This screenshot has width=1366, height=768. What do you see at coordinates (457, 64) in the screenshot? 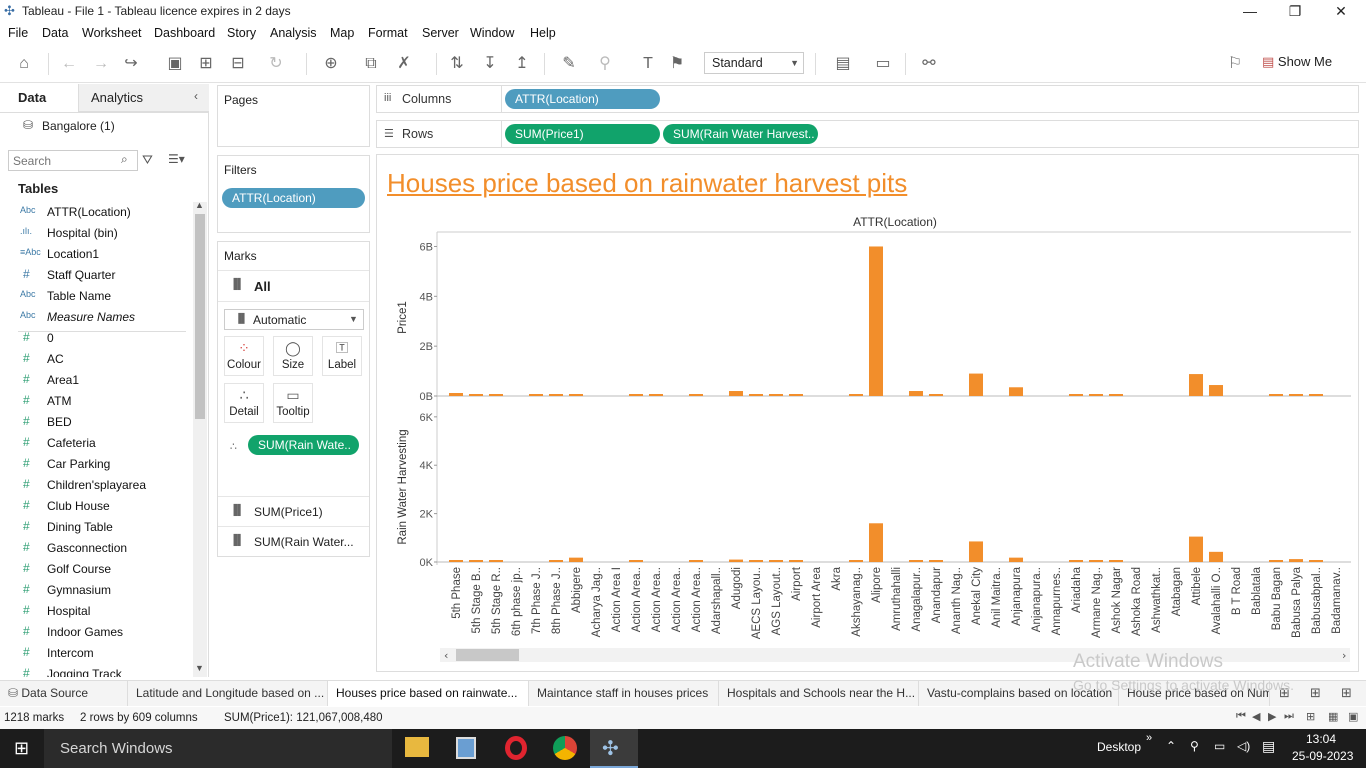
I see `swap-icon: ⇅` at bounding box center [457, 64].